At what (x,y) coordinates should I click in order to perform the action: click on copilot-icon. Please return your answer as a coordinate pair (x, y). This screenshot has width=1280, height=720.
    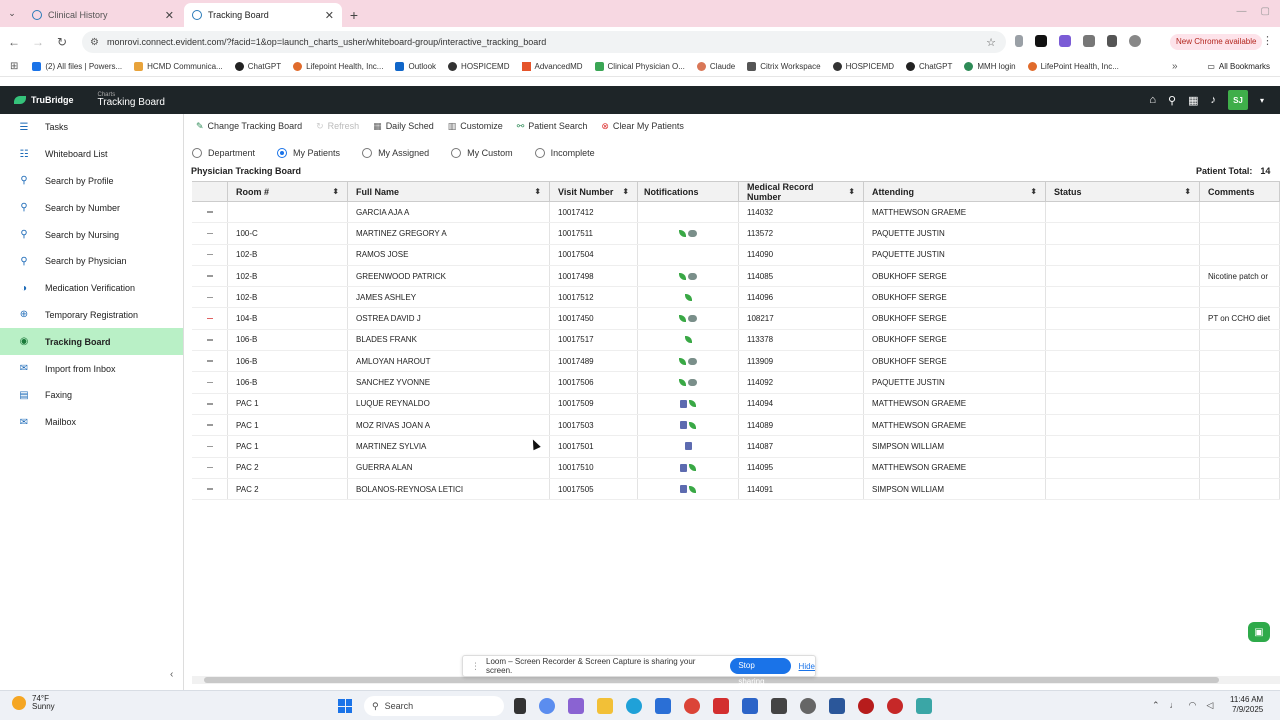
    Looking at the image, I should click on (547, 706).